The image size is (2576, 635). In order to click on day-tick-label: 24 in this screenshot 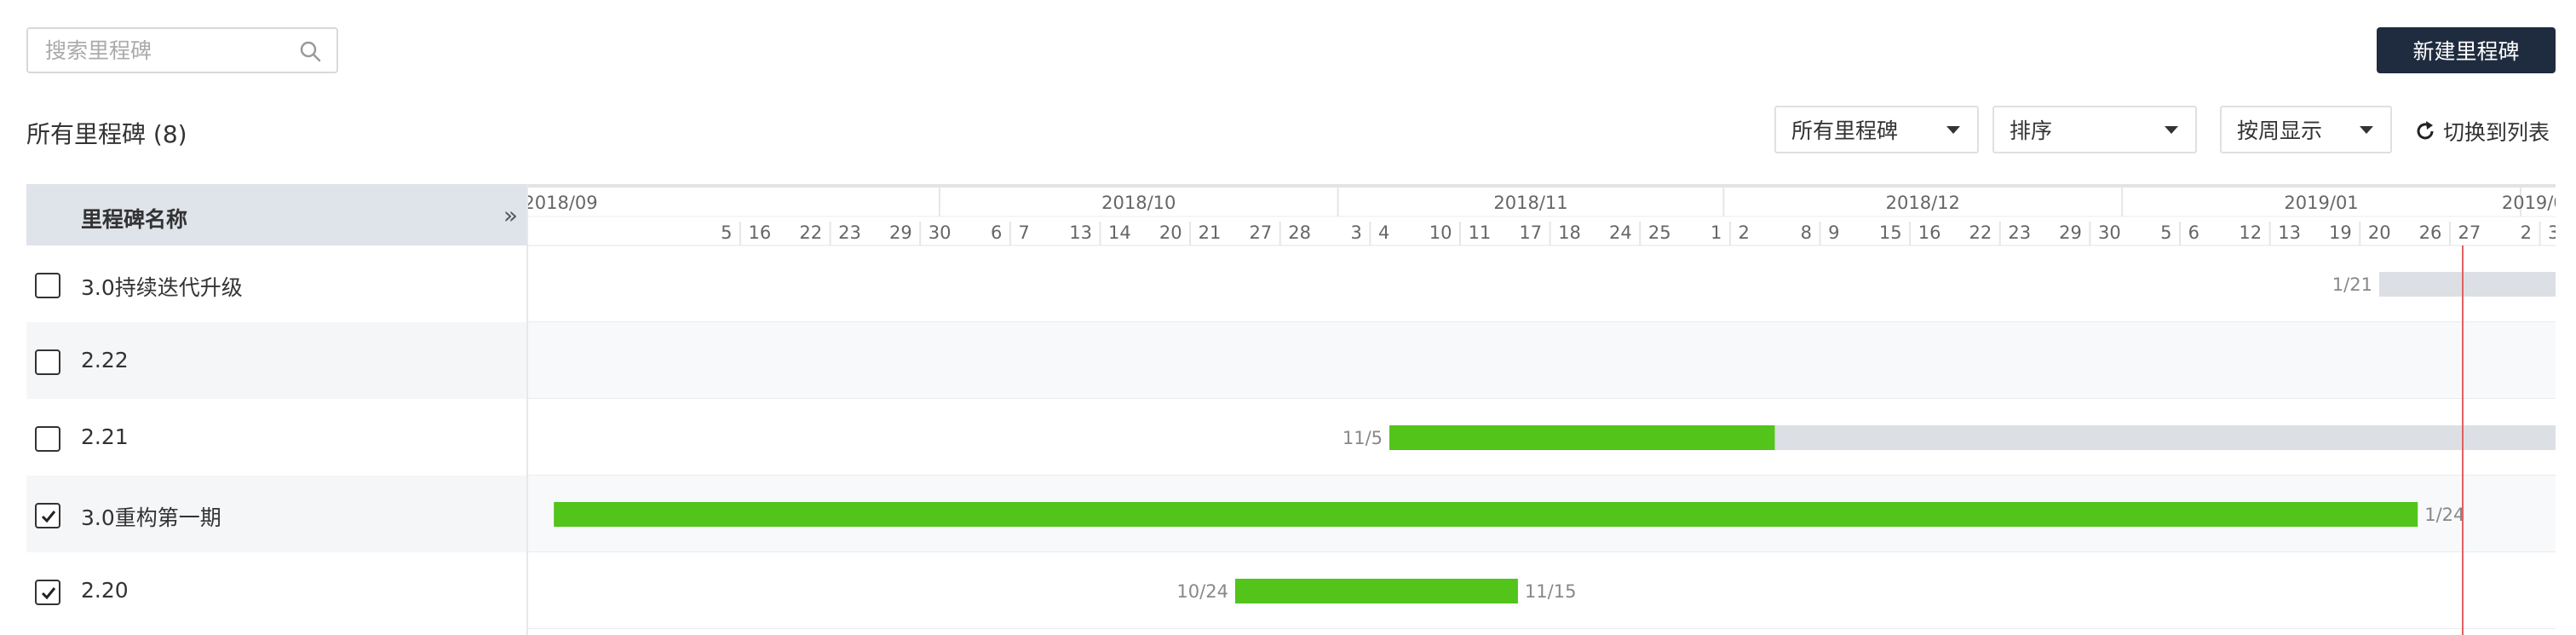, I will do `click(1621, 232)`.